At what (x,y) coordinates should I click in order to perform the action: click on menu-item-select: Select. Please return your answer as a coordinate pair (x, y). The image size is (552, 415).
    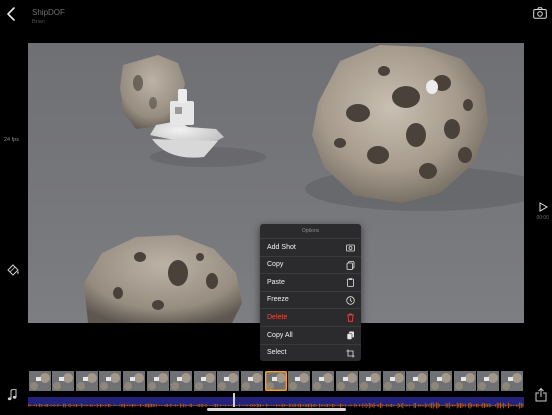
    Looking at the image, I should click on (310, 352).